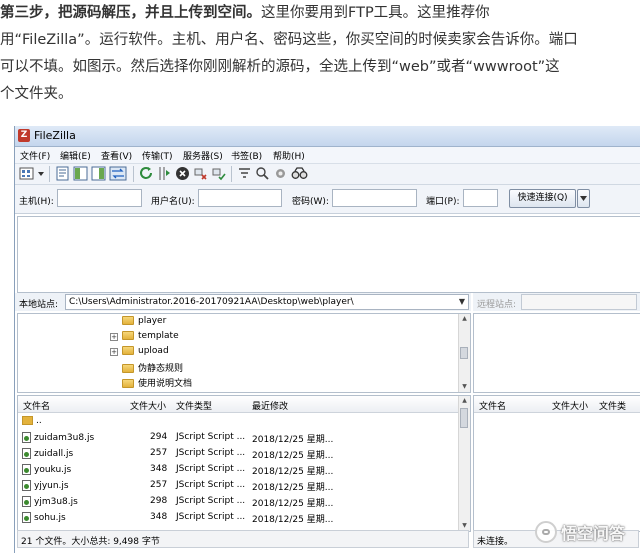 Image resolution: width=640 pixels, height=553 pixels. I want to click on menu-file: 文件(F), so click(35, 155).